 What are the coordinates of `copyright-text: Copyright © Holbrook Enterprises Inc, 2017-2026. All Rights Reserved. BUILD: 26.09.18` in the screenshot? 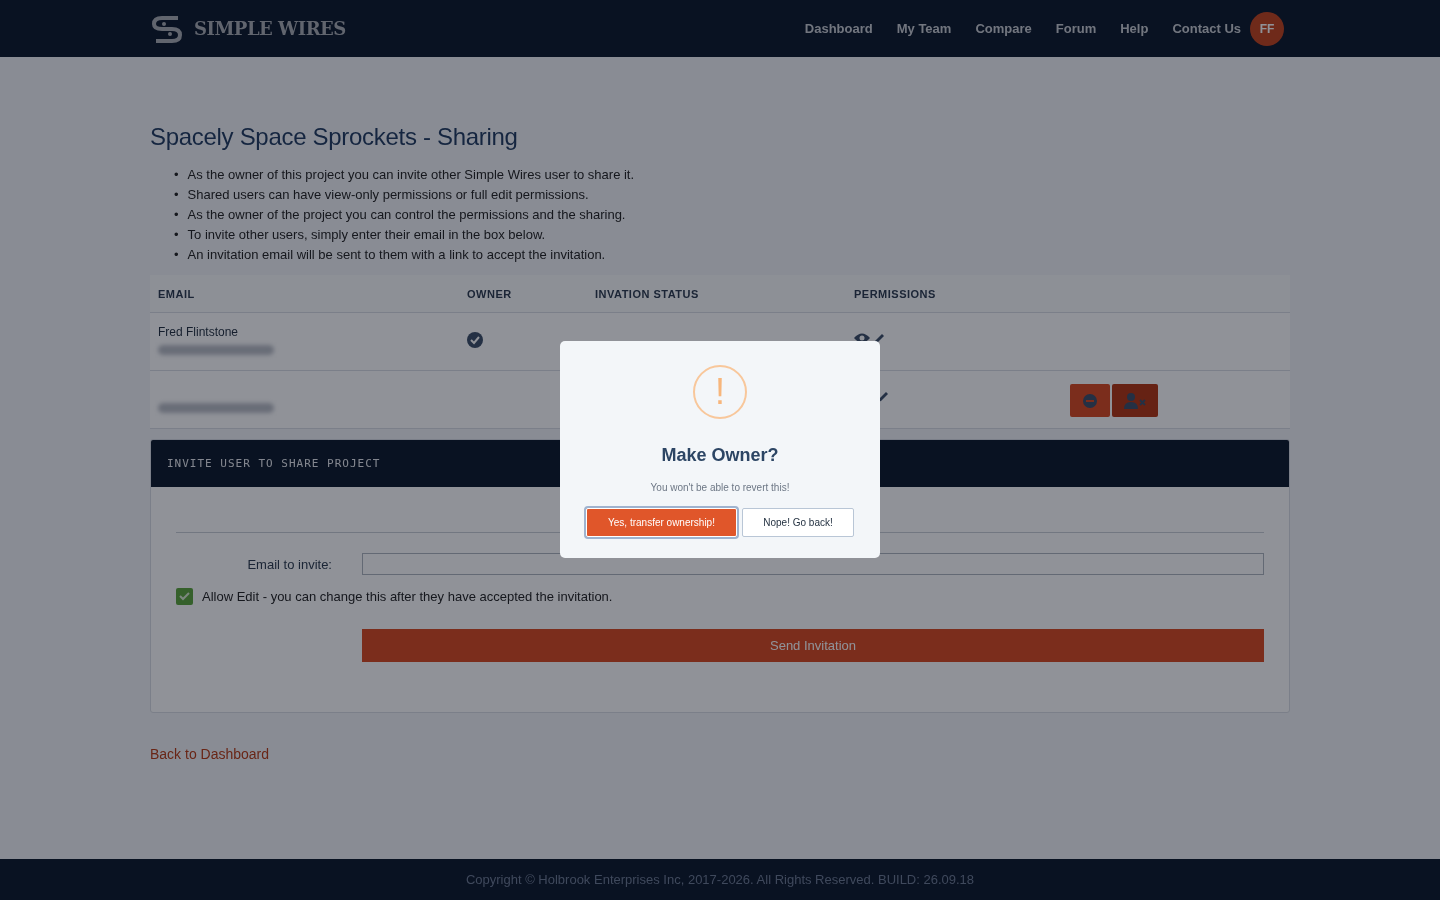 It's located at (720, 879).